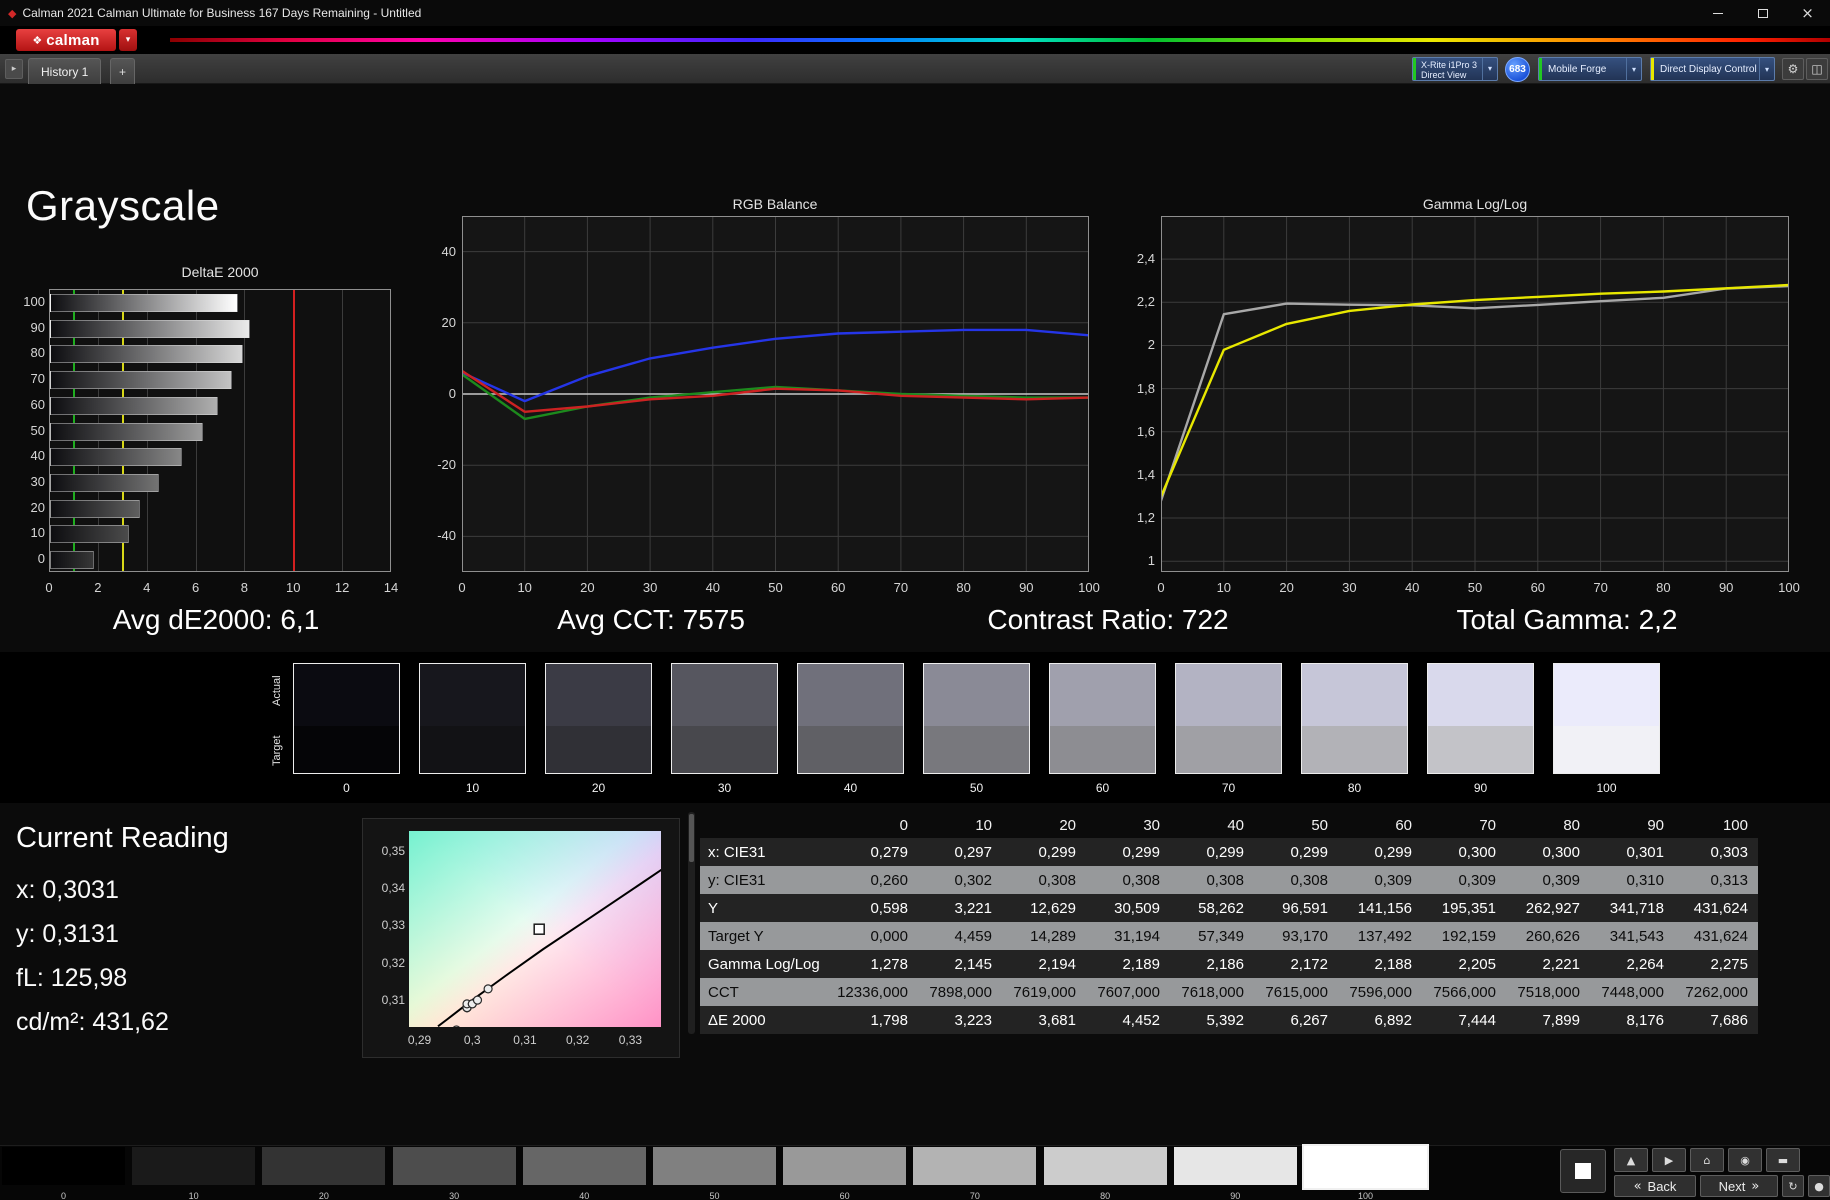 The height and width of the screenshot is (1200, 1830). Describe the element at coordinates (1477, 852) in the screenshot. I see `table-cell: 0,300` at that location.